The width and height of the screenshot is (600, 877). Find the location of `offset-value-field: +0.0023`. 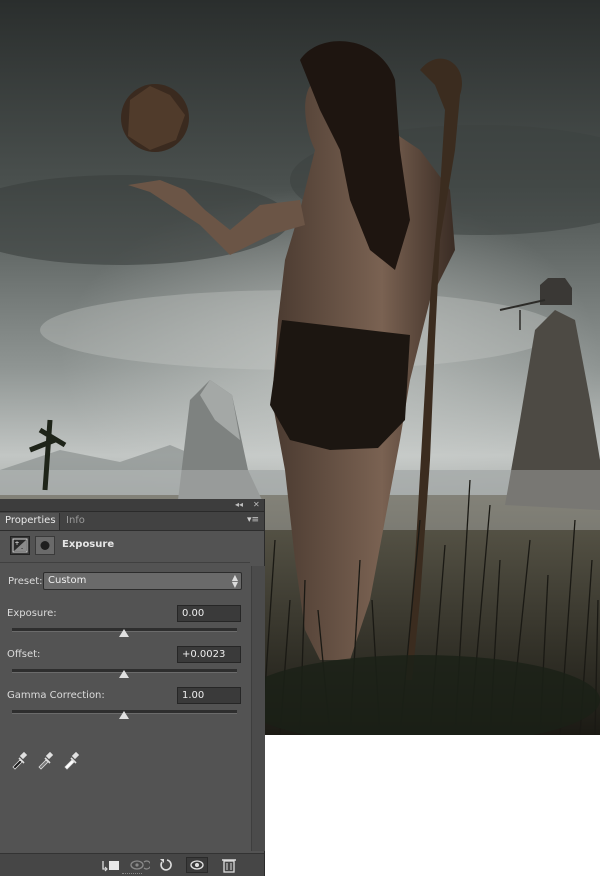

offset-value-field: +0.0023 is located at coordinates (209, 654).